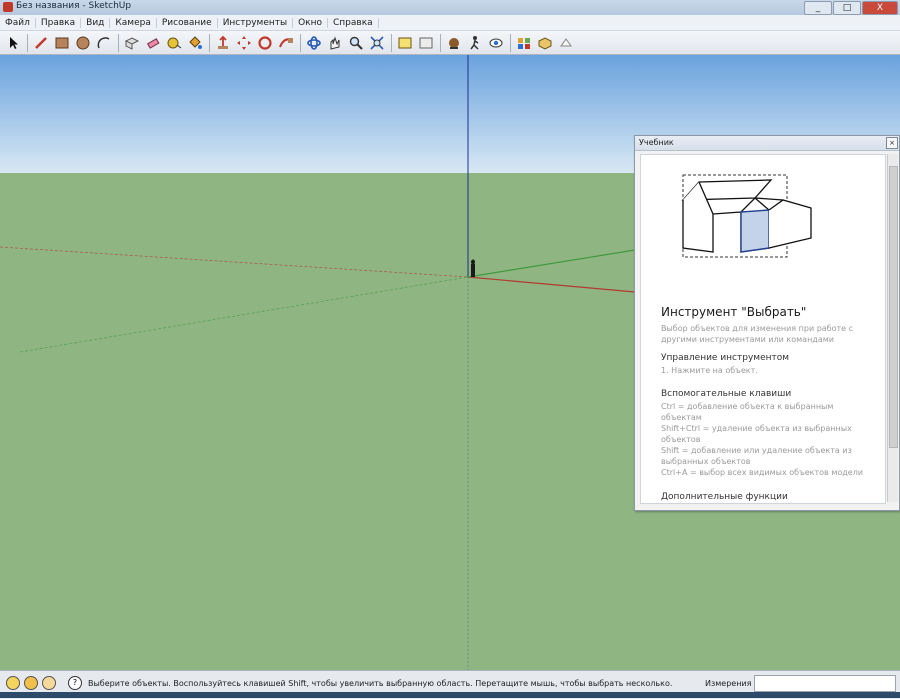  Describe the element at coordinates (59, 22) in the screenshot. I see `menu-edit: Правка` at that location.